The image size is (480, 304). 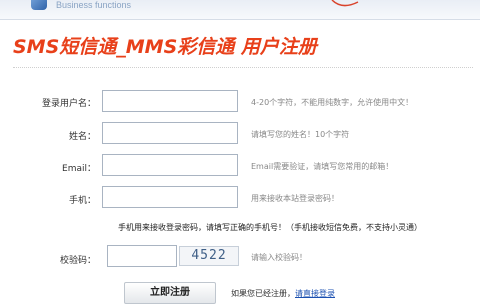 I want to click on top-banner: Business functions, so click(x=240, y=10).